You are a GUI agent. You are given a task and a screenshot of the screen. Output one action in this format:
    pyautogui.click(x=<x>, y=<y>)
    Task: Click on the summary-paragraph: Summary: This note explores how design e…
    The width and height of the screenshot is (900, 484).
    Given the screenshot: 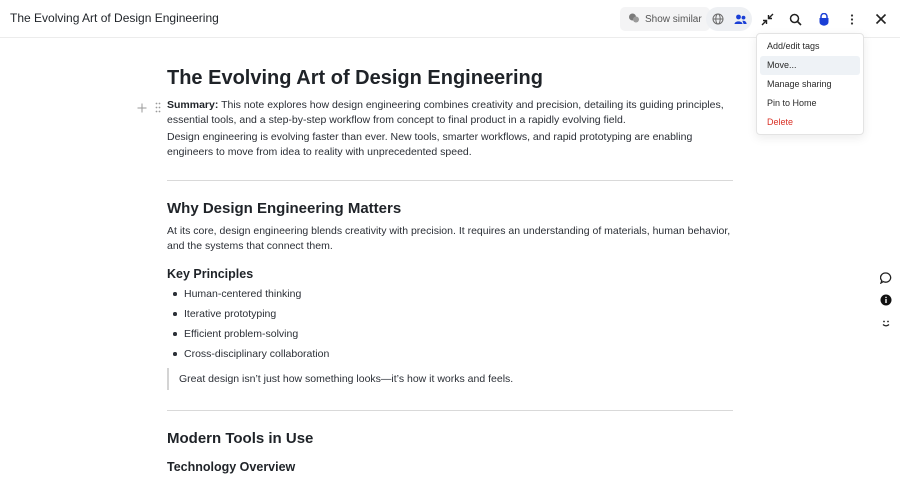 What is the action you would take?
    pyautogui.click(x=450, y=112)
    